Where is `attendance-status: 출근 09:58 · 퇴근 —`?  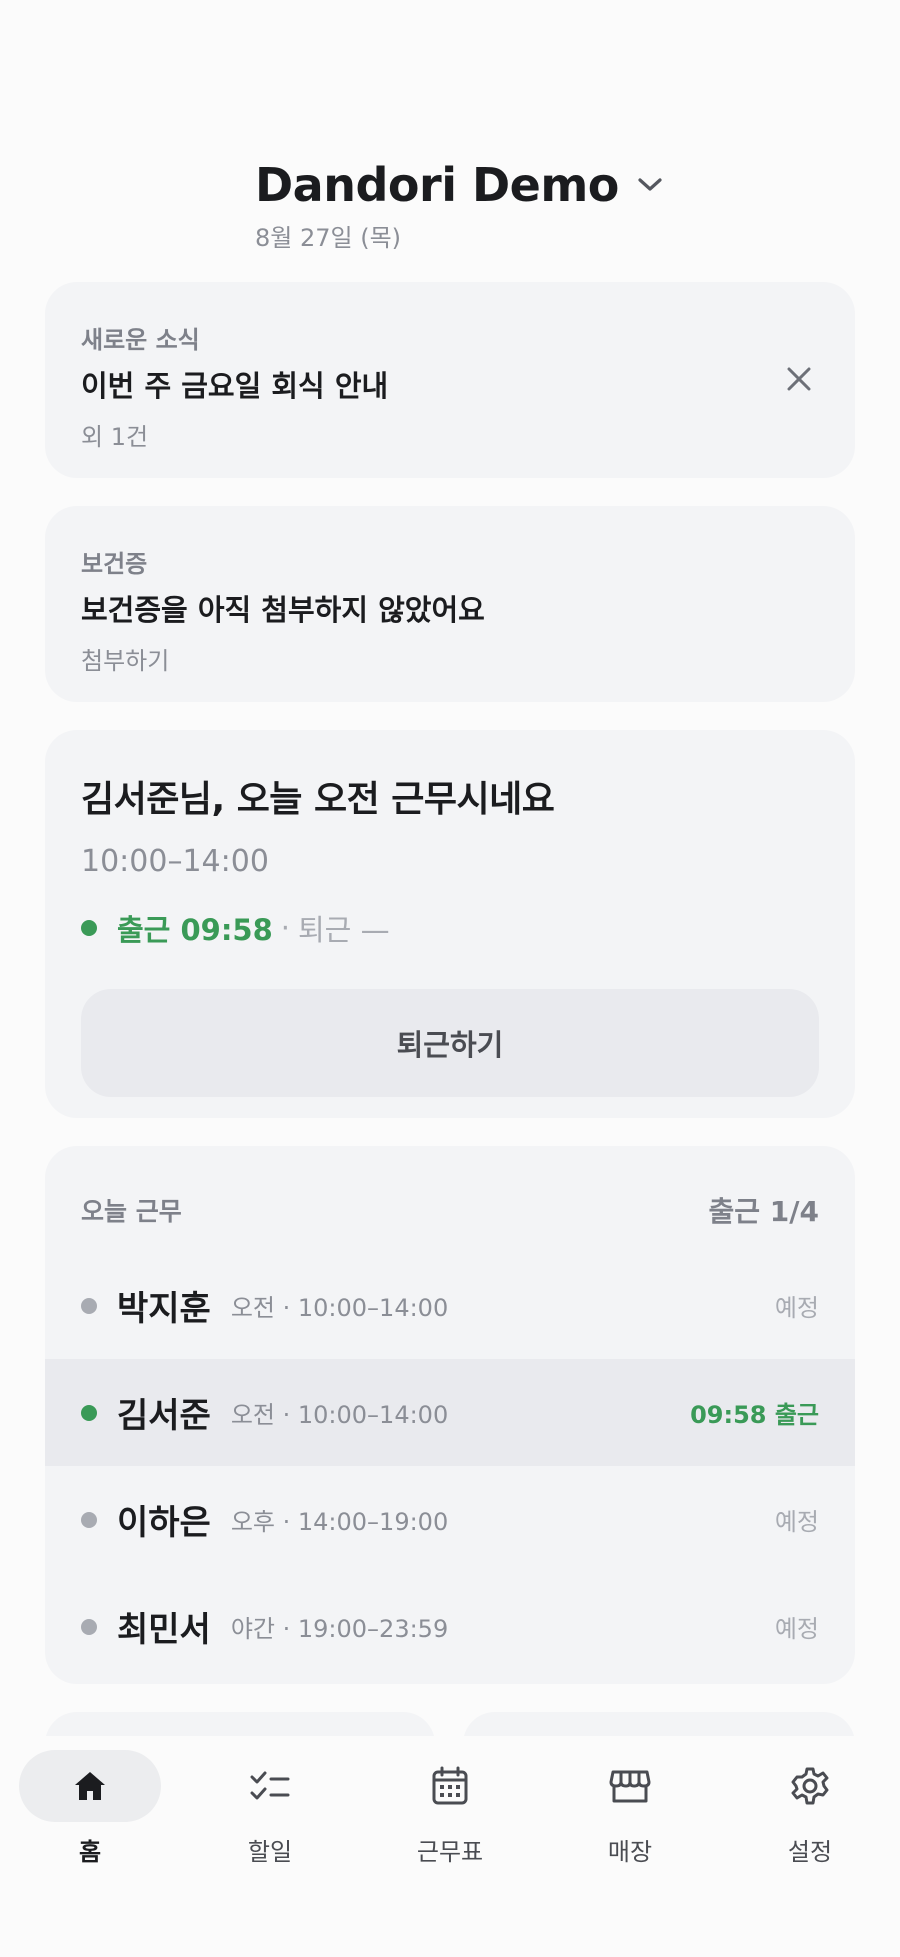 attendance-status: 출근 09:58 · 퇴근 — is located at coordinates (450, 928).